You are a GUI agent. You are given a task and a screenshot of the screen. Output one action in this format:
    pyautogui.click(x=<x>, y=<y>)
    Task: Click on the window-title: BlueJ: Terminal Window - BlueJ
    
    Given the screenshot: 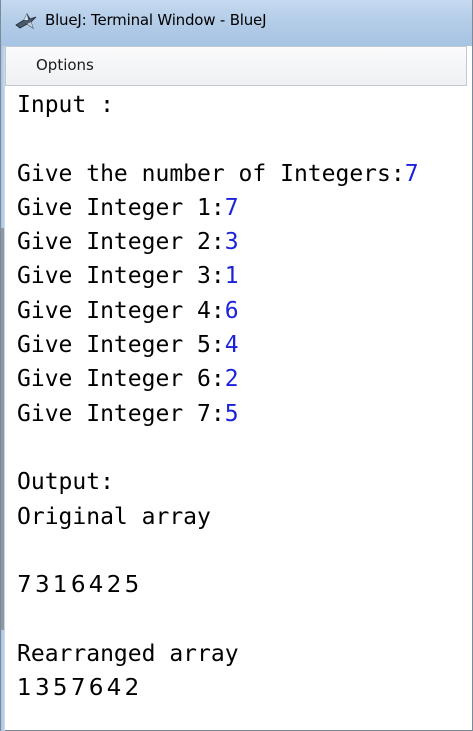 What is the action you would take?
    pyautogui.click(x=156, y=20)
    